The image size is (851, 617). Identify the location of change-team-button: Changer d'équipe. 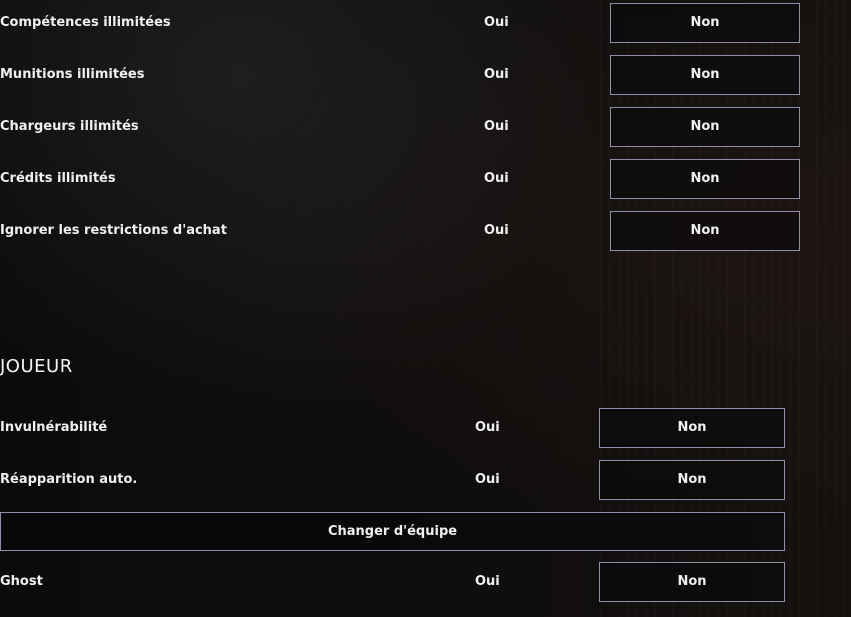
(392, 531).